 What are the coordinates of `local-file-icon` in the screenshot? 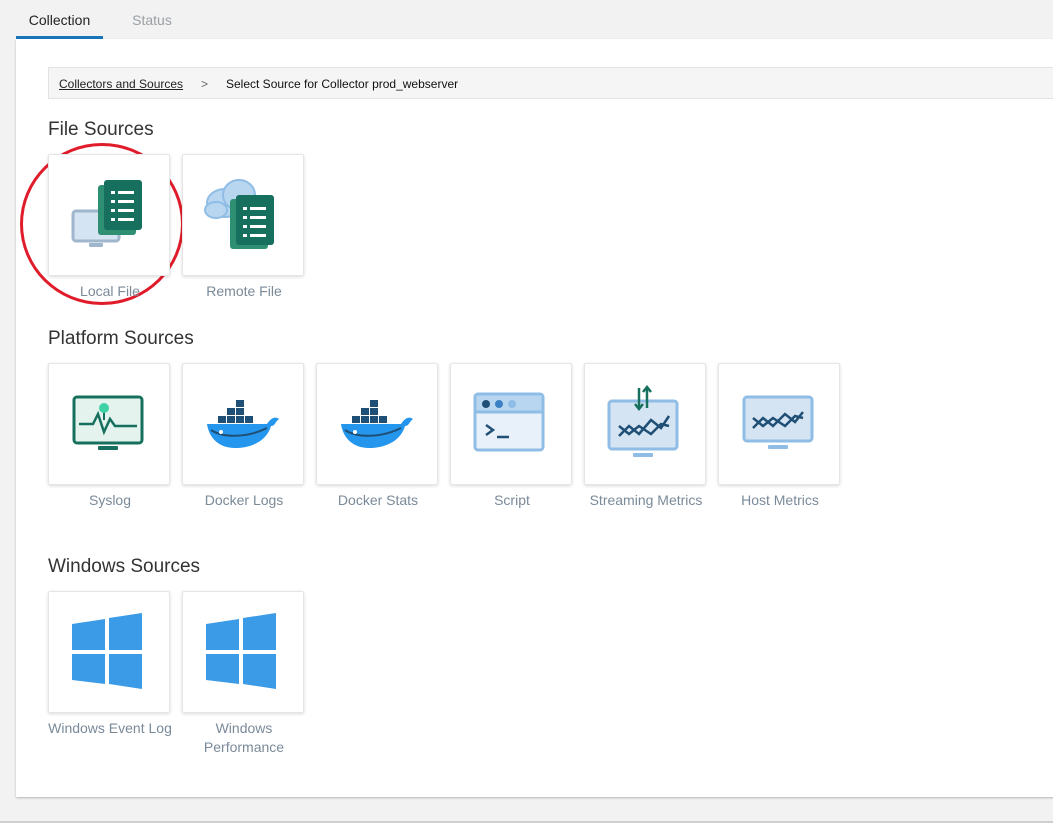 It's located at (106, 213).